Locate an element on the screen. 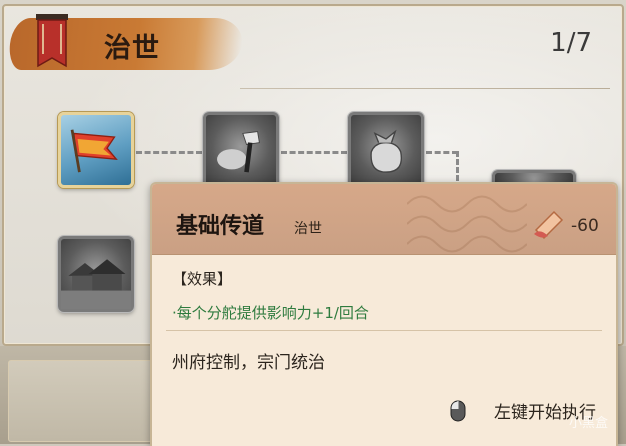  page-title: 治世 is located at coordinates (132, 48).